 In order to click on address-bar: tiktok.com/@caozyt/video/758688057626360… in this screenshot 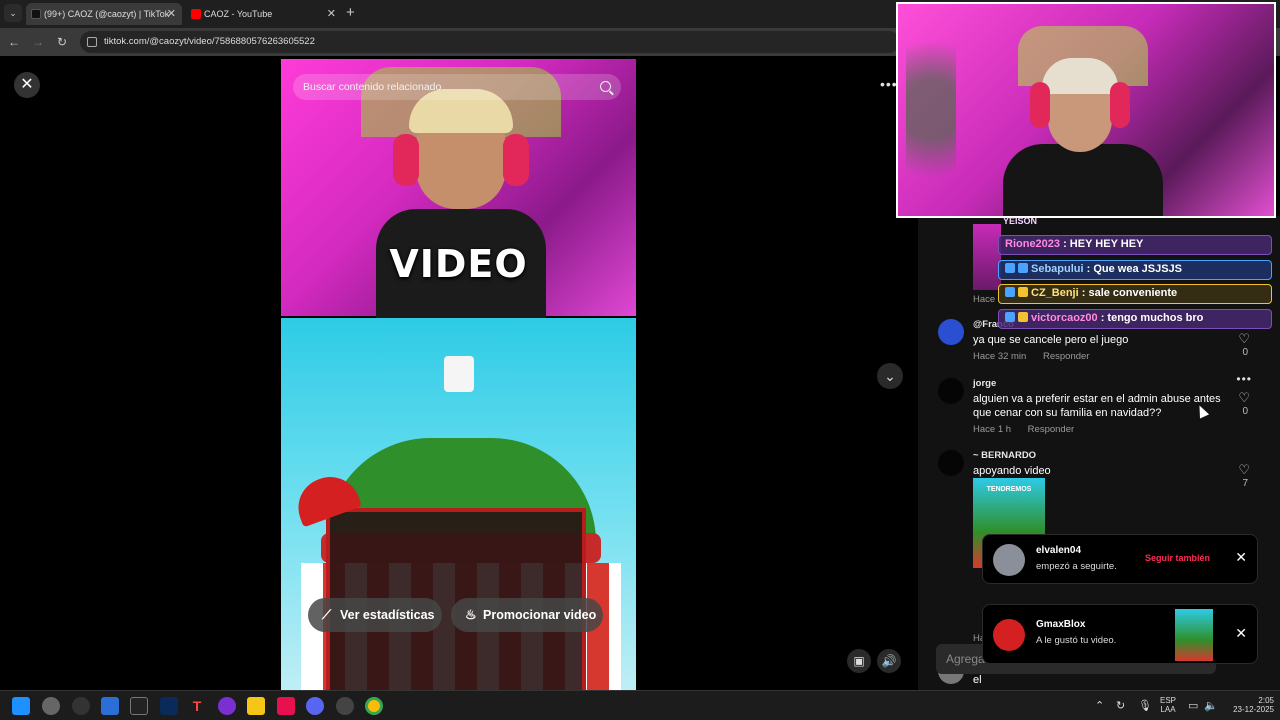, I will do `click(490, 42)`.